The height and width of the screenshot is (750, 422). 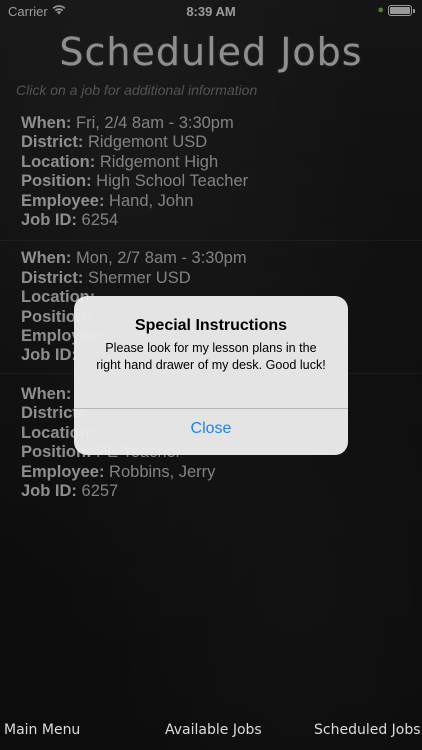 I want to click on tab-scheduled-jobs: Scheduled Jobs, so click(x=367, y=730).